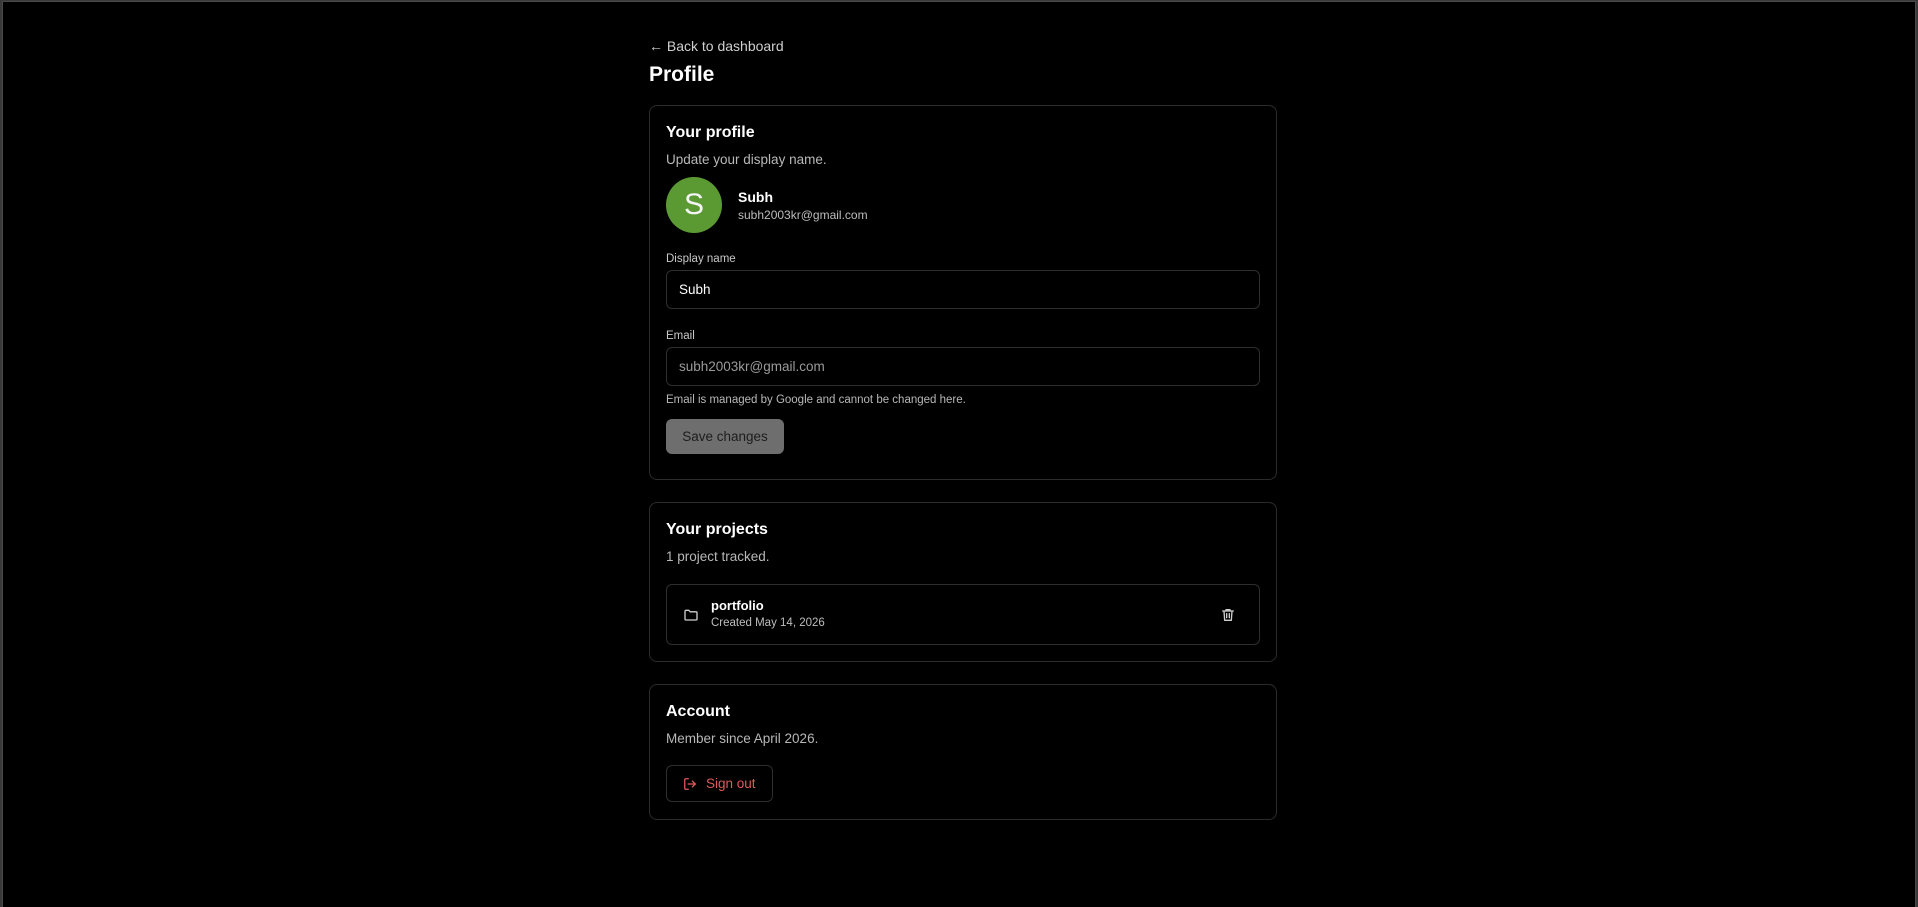 The image size is (1918, 907). Describe the element at coordinates (803, 214) in the screenshot. I see `user-email: subh2003kr@gmail.com` at that location.